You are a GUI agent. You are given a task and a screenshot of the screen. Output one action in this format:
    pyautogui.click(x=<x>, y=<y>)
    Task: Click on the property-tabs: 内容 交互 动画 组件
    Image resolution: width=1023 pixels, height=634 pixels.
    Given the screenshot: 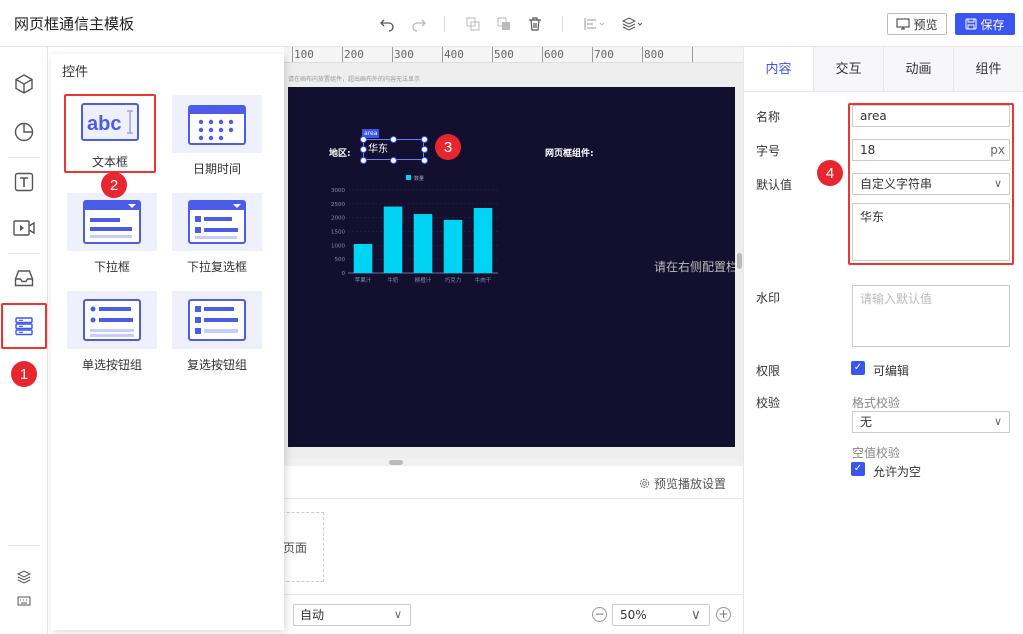 What is the action you would take?
    pyautogui.click(x=883, y=69)
    